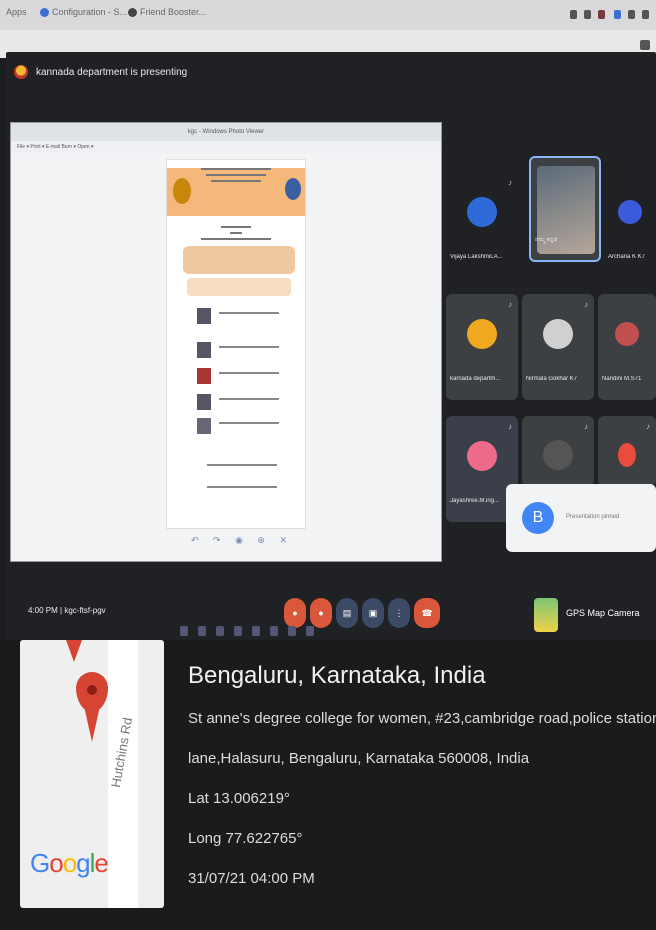 The image size is (656, 930). What do you see at coordinates (92, 690) in the screenshot?
I see `map-pin-dot` at bounding box center [92, 690].